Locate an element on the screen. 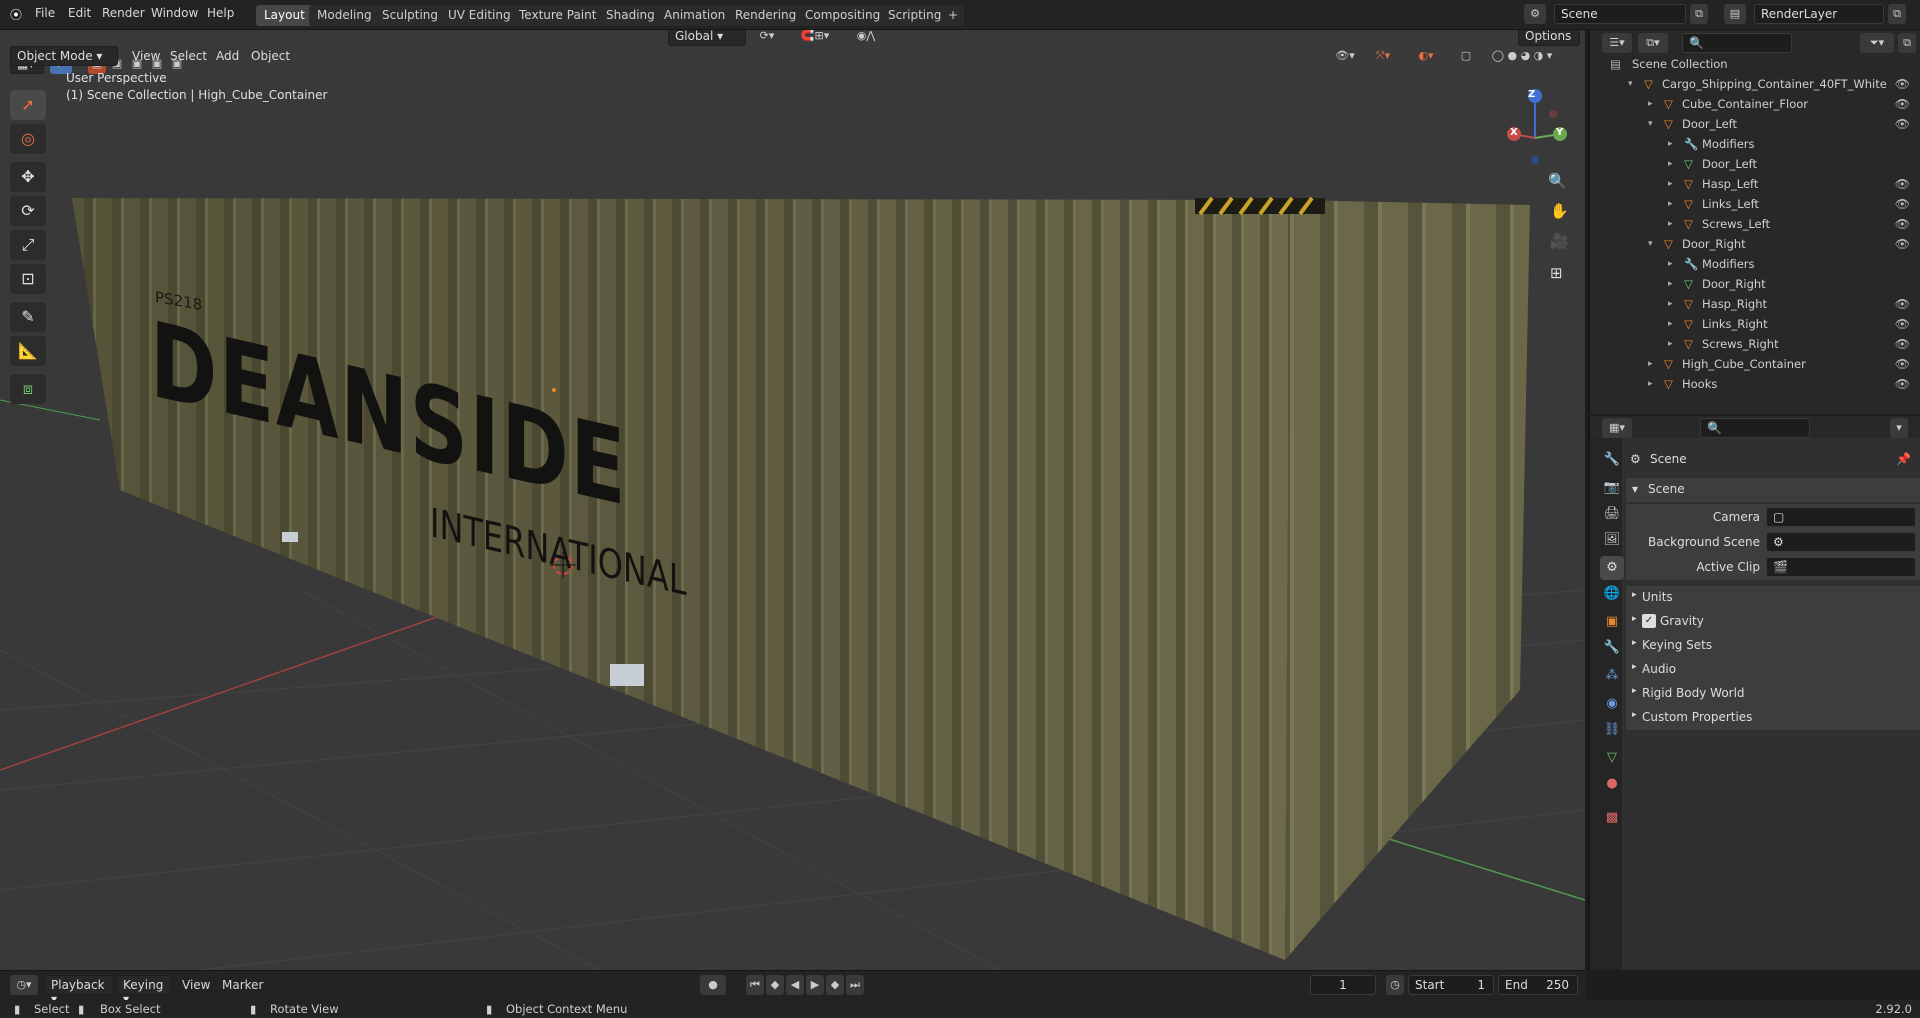  filter-icon: ⏷▾ is located at coordinates (1877, 43).